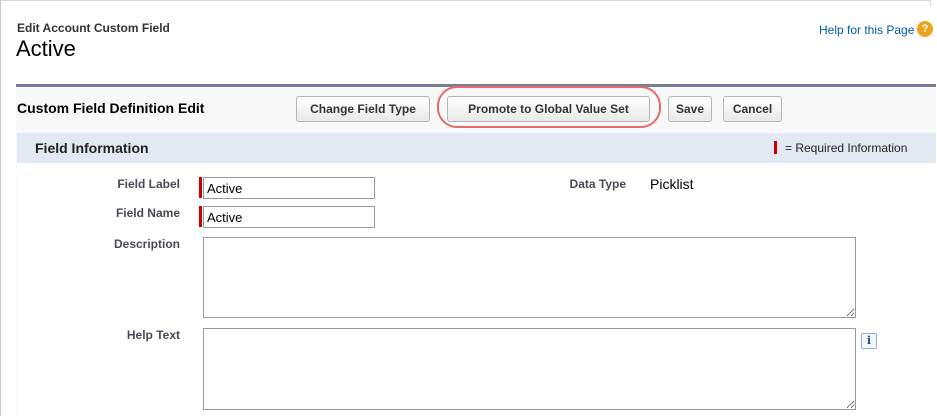 The width and height of the screenshot is (937, 416). Describe the element at coordinates (153, 335) in the screenshot. I see `help-text-label: Help Text` at that location.